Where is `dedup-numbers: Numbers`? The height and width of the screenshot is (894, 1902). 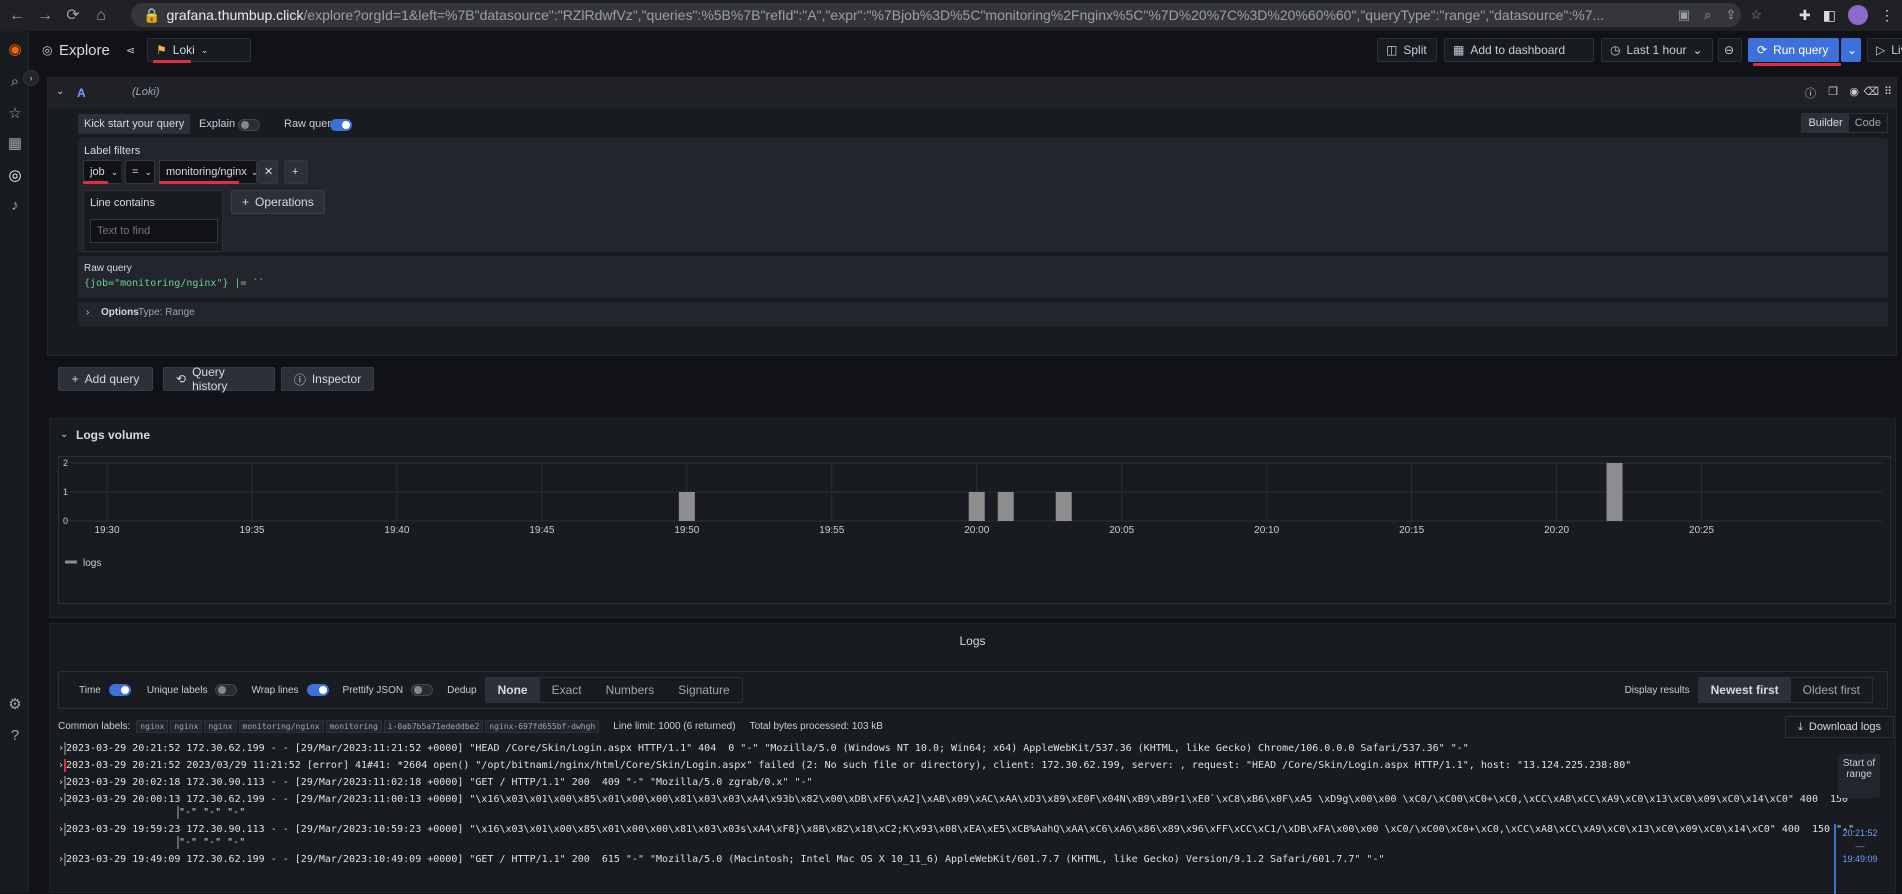 dedup-numbers: Numbers is located at coordinates (630, 690).